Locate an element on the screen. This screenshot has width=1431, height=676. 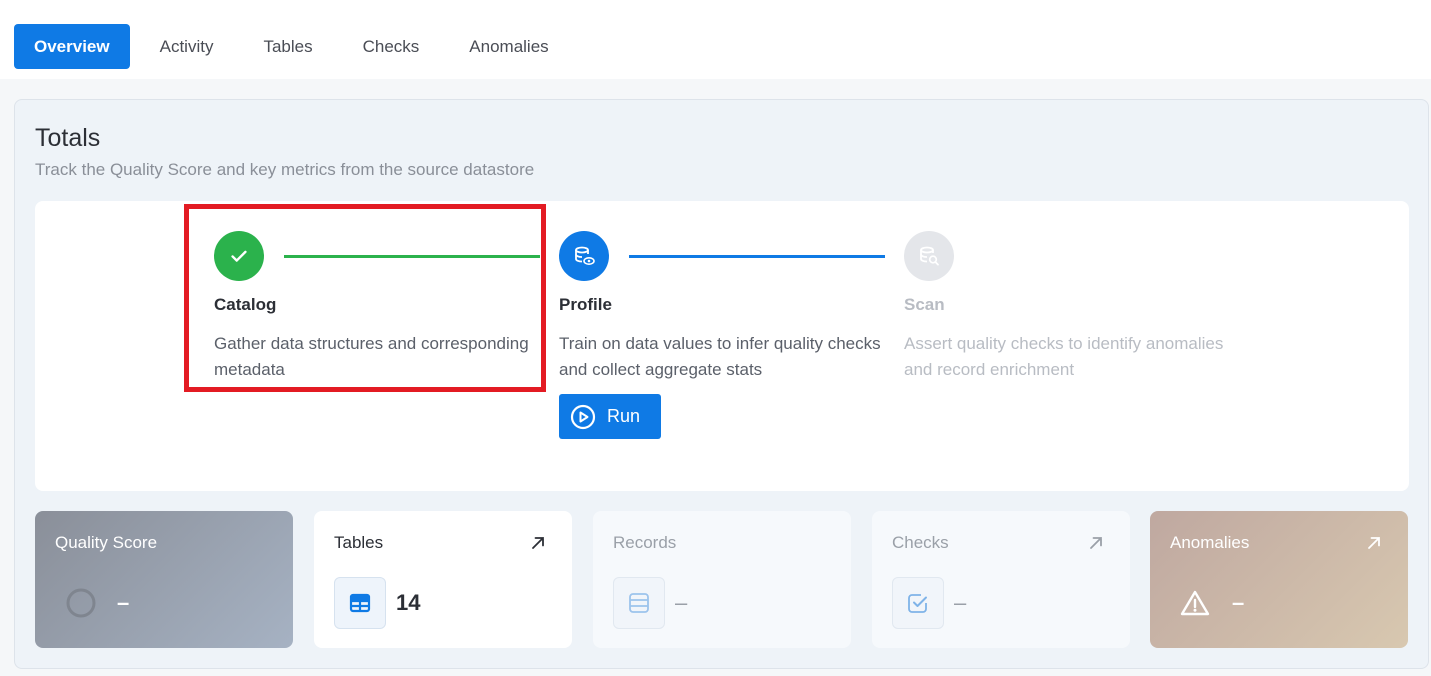
metric-checks: Checks – is located at coordinates (1001, 579).